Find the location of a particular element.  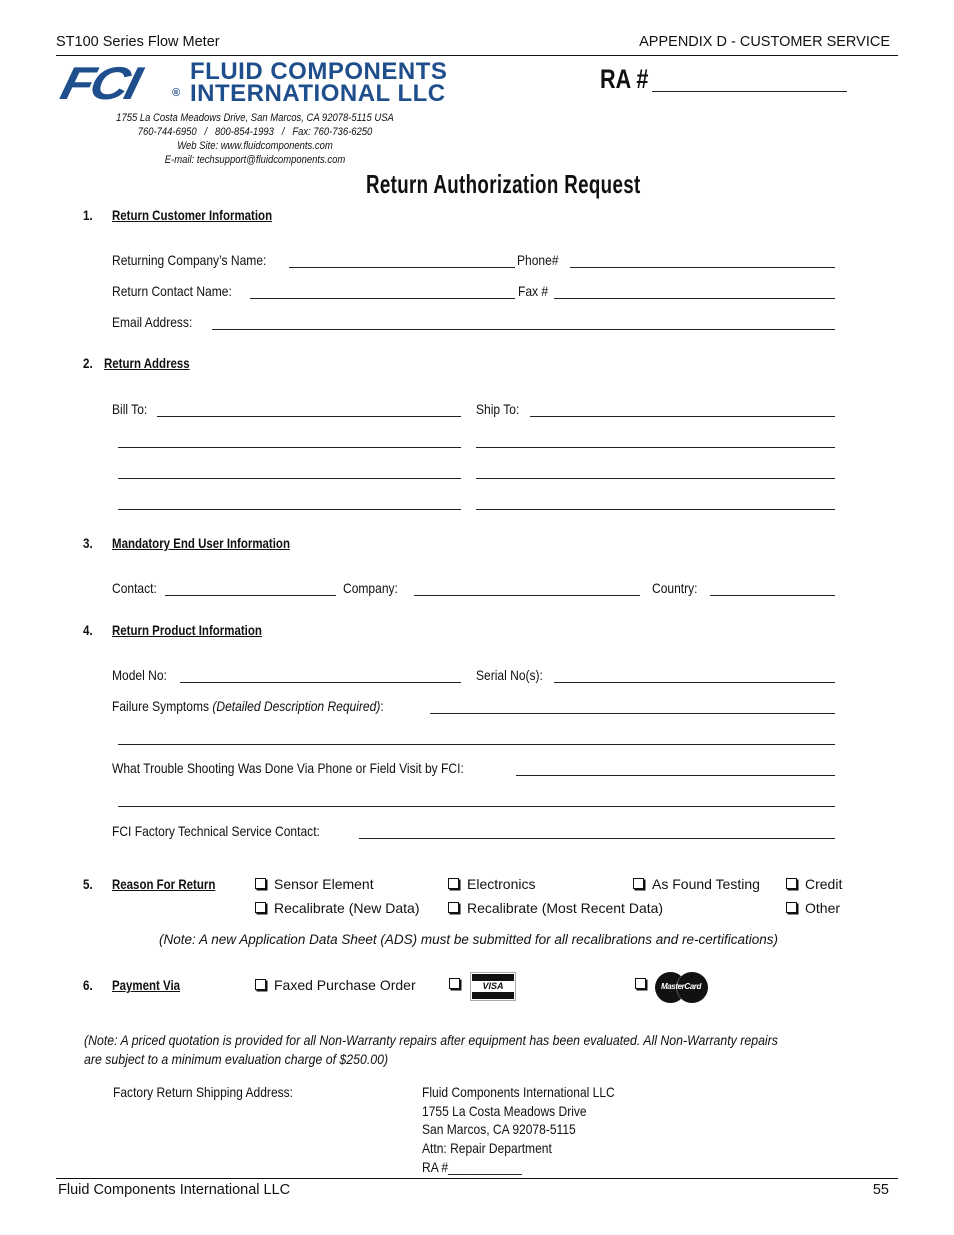

payment-visa is located at coordinates (458, 986).